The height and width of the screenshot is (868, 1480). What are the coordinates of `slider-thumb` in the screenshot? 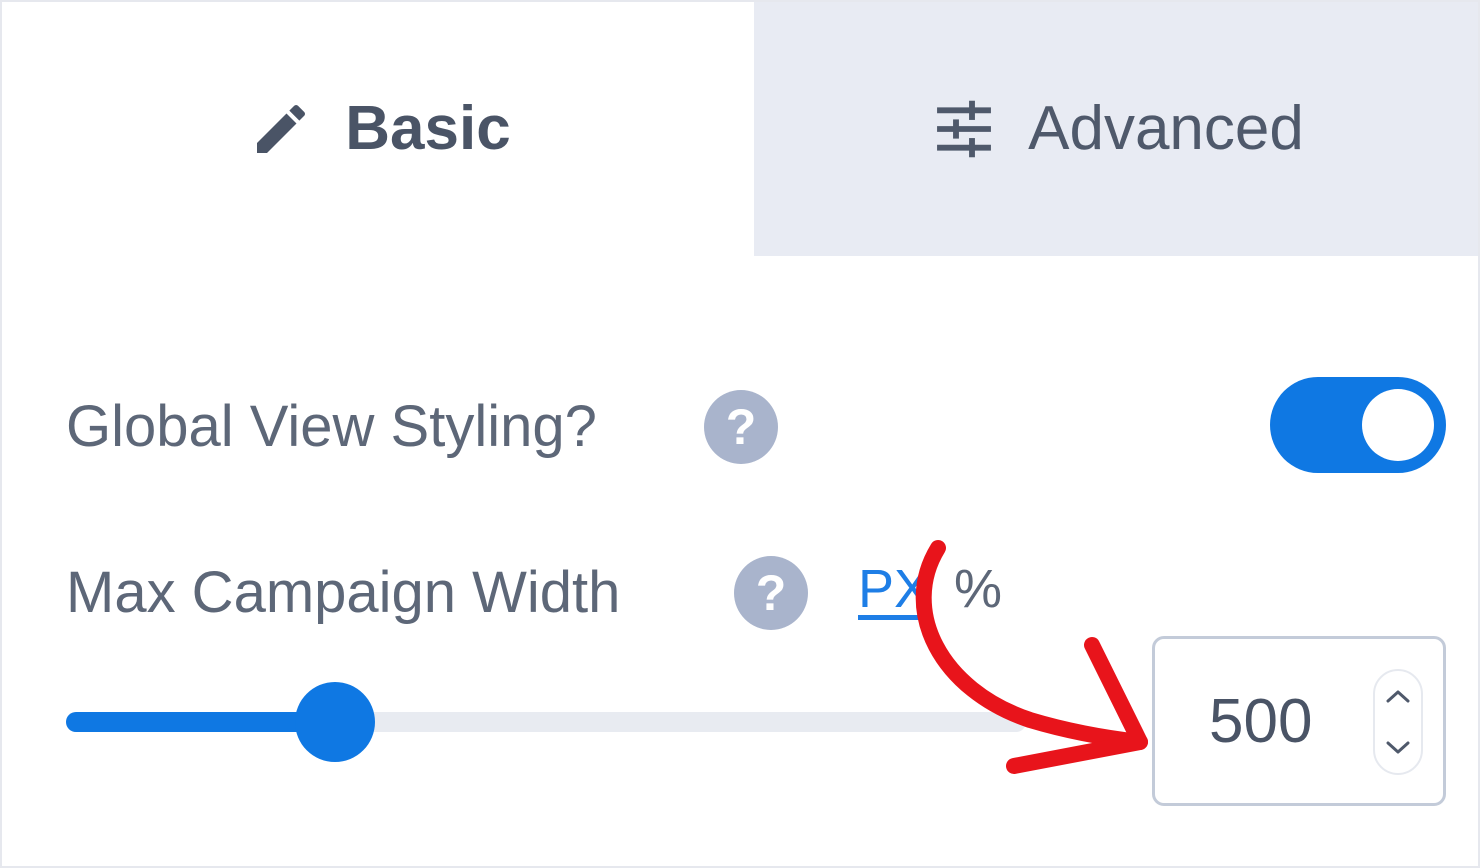 It's located at (335, 722).